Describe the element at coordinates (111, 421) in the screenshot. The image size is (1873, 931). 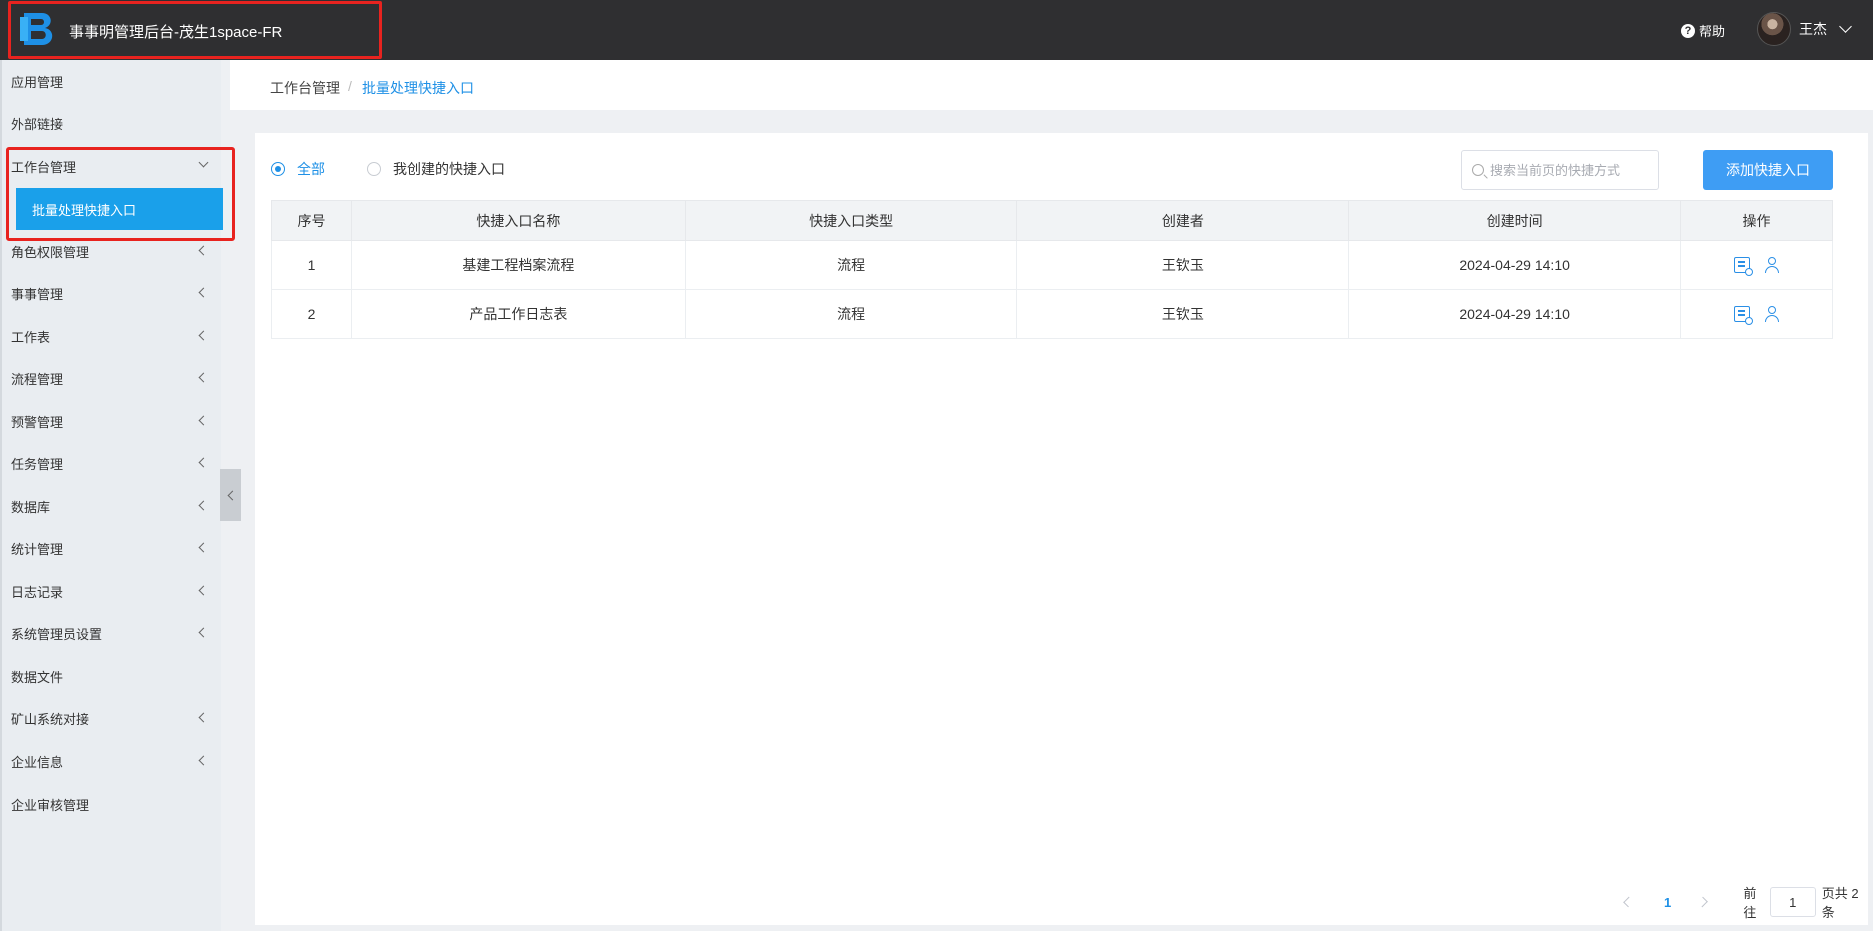
I see `sidebar-item-alerts: 预警管理` at that location.